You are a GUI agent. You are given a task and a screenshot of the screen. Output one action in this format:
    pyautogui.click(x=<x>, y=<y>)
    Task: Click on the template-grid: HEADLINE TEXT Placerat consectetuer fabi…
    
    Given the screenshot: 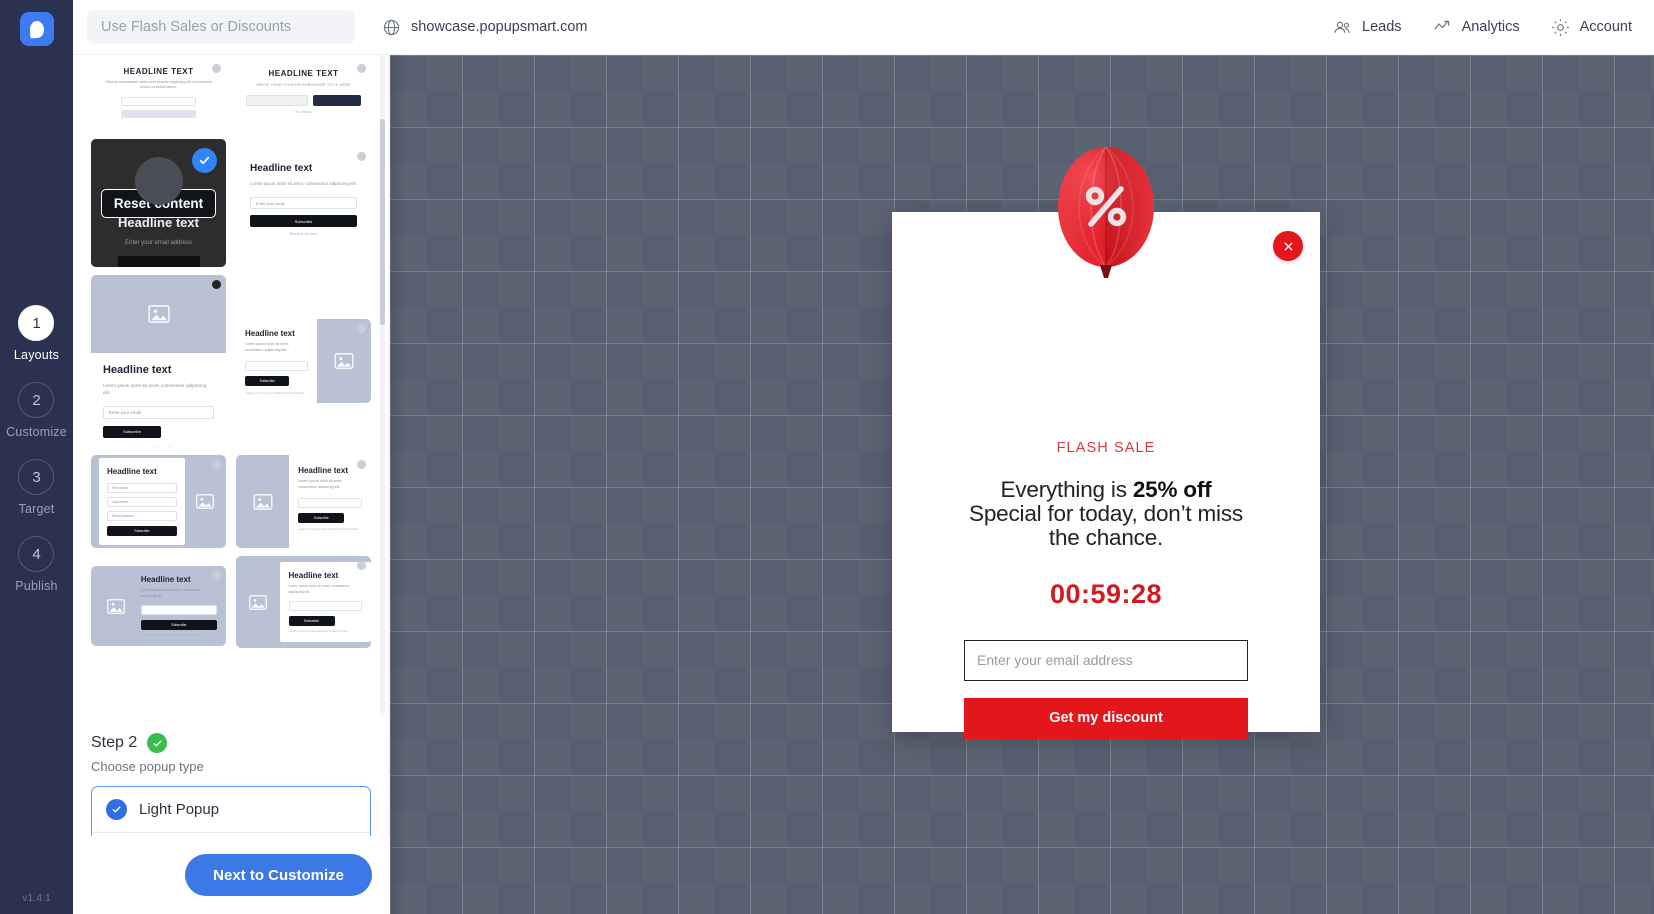 What is the action you would take?
    pyautogui.click(x=231, y=353)
    